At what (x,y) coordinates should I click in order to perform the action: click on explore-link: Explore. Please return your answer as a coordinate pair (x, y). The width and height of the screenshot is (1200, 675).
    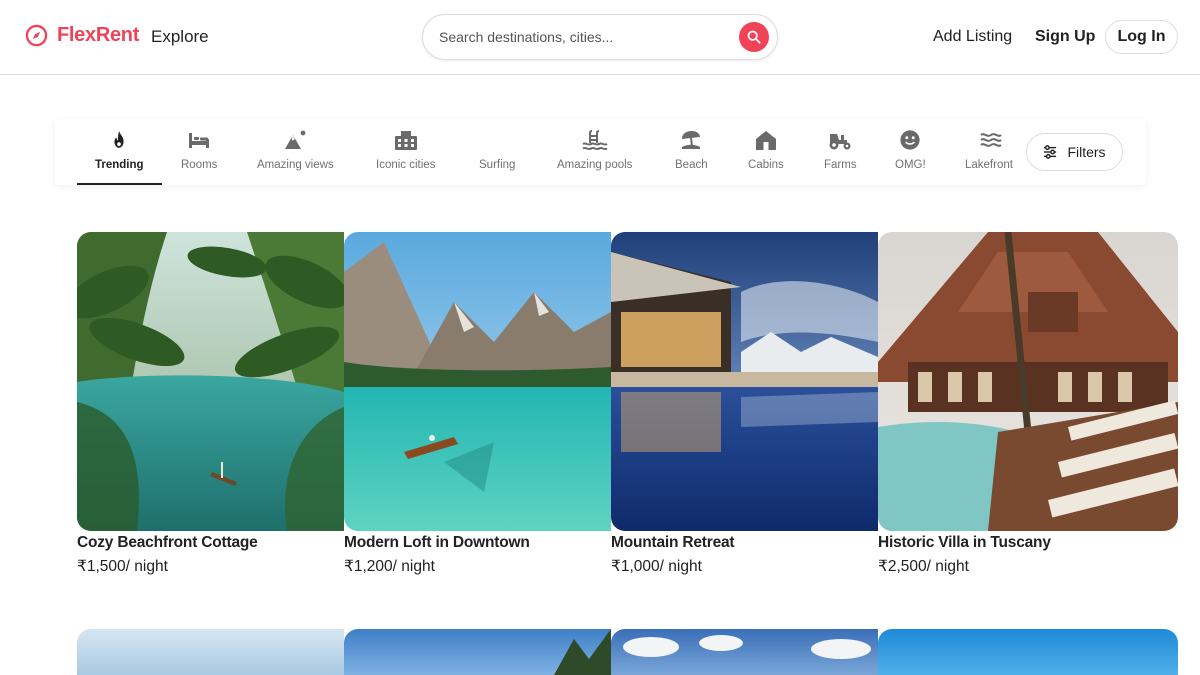
    Looking at the image, I should click on (180, 37).